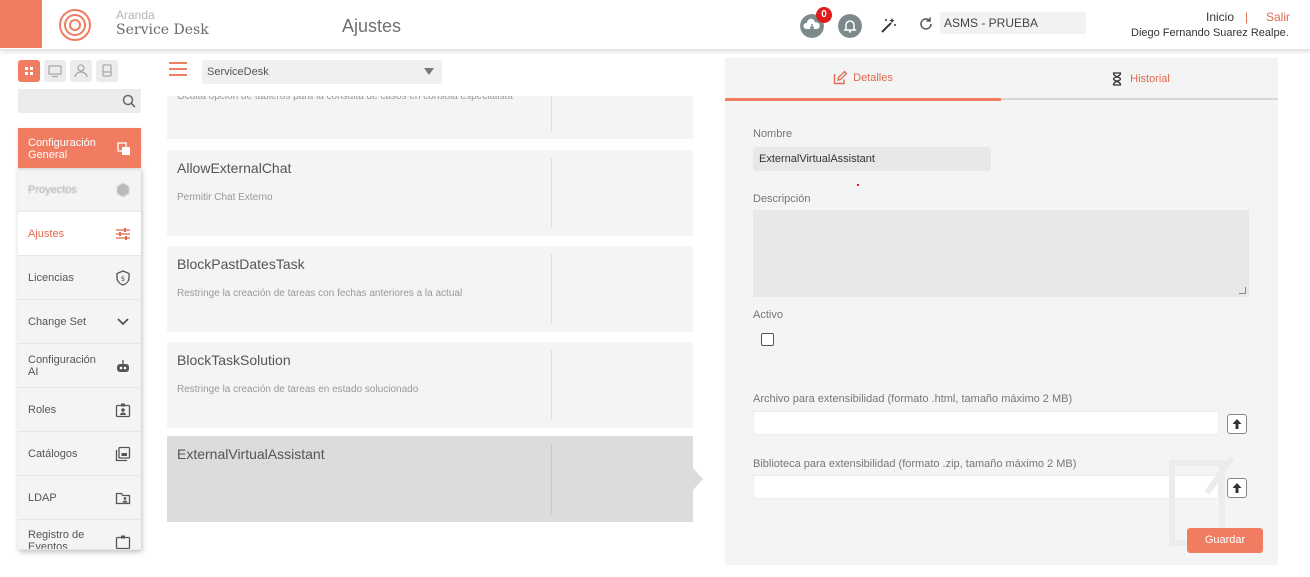  Describe the element at coordinates (62, 149) in the screenshot. I see `sidebar-group-label: Configuración General` at that location.